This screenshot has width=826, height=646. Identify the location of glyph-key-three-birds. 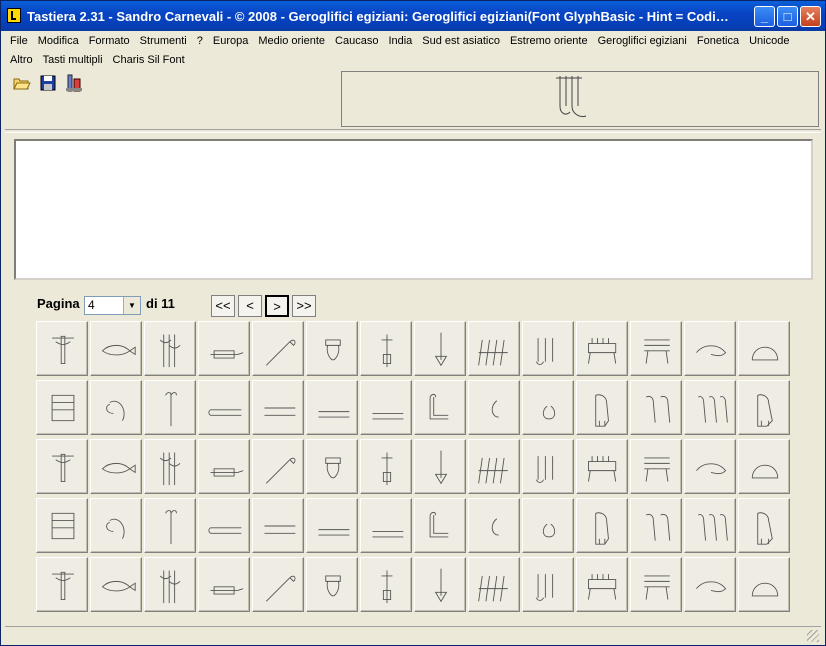
(62, 584).